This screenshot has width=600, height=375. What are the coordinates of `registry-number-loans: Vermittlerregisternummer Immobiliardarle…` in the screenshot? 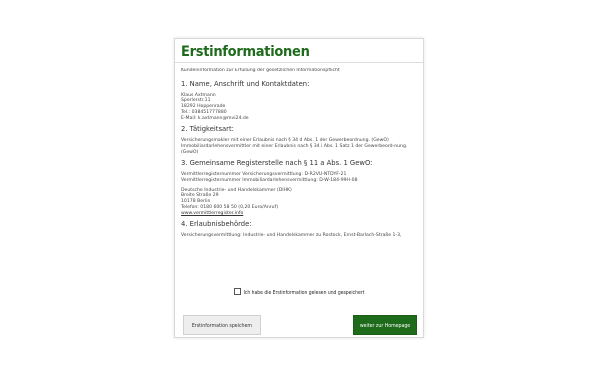 It's located at (269, 181).